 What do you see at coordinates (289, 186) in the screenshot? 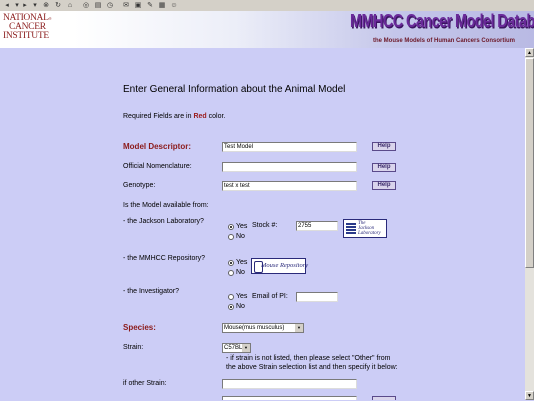
I see `genotype-input: test x test` at bounding box center [289, 186].